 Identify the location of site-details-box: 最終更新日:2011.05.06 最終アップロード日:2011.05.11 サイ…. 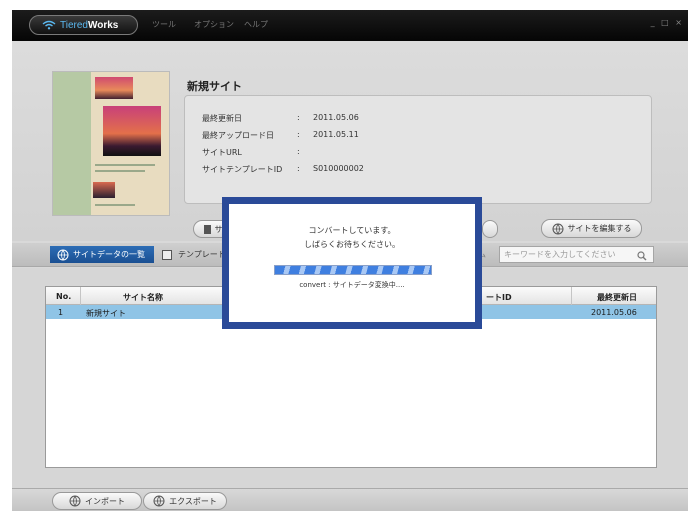
(418, 149).